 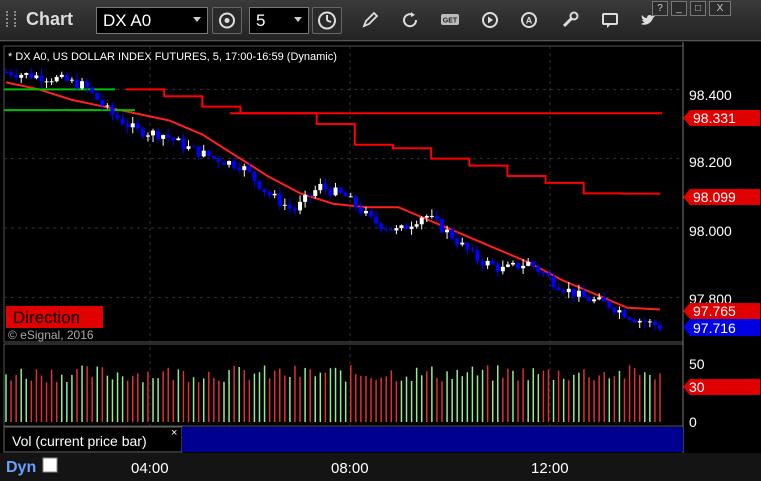 What do you see at coordinates (50, 465) in the screenshot?
I see `lock-icon` at bounding box center [50, 465].